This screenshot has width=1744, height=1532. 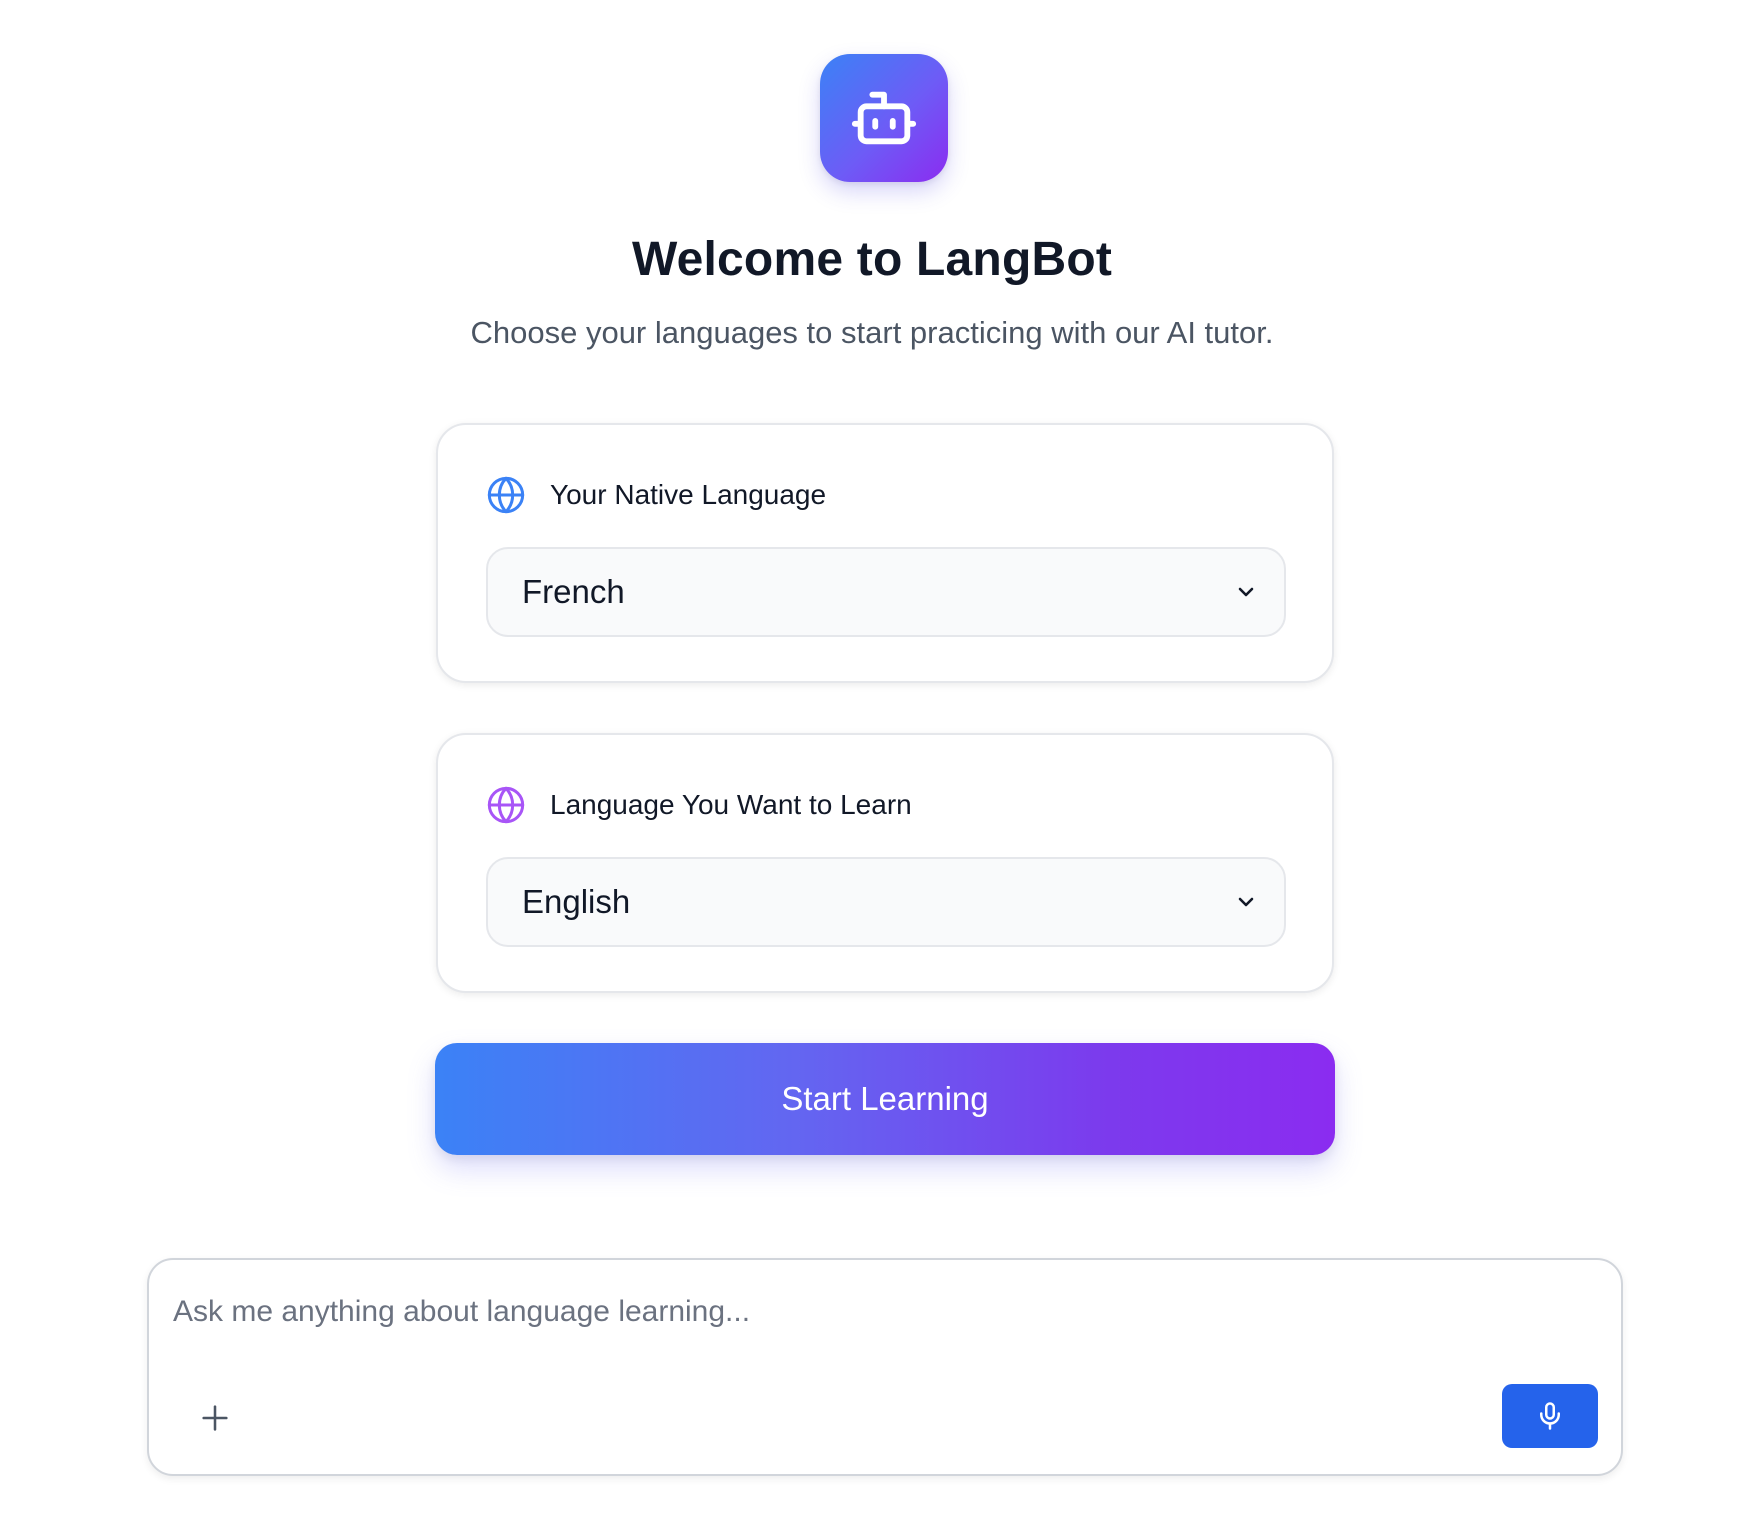 I want to click on chat-input, so click(x=883, y=1312).